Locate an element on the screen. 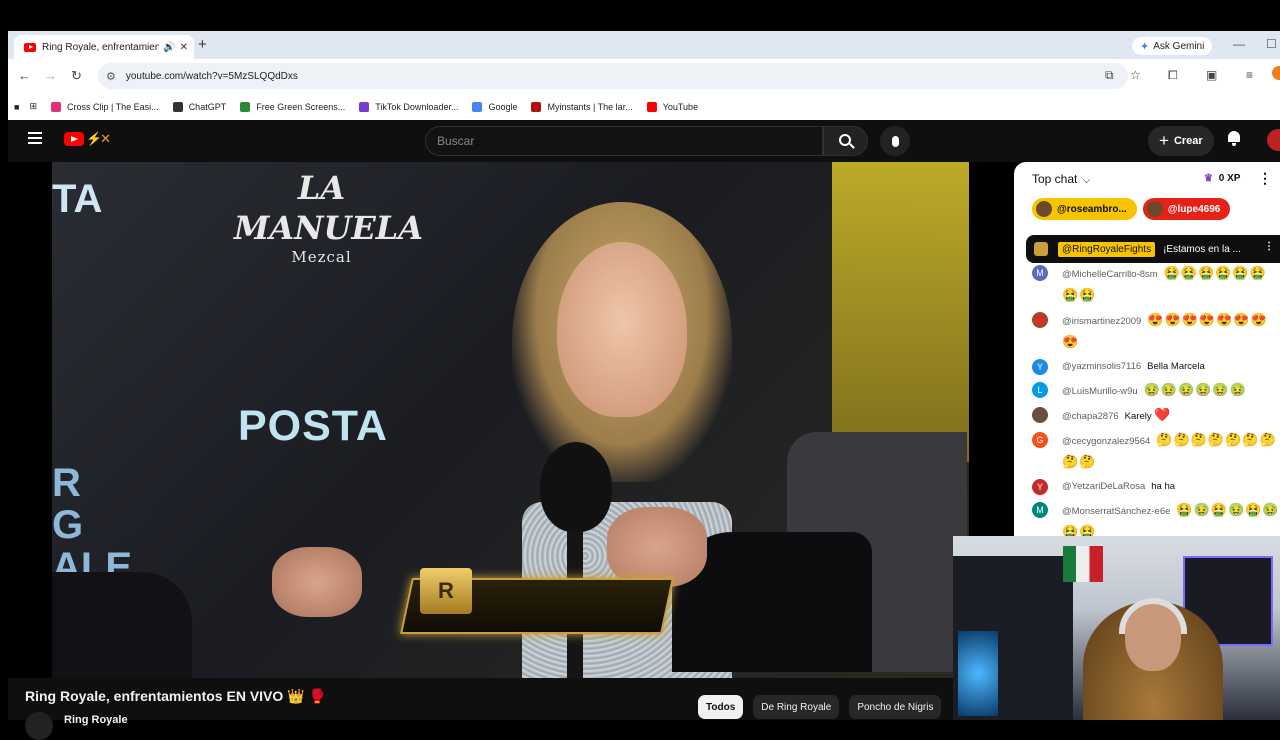  chat-author: @LuisMurillo-w9u is located at coordinates (1100, 391).